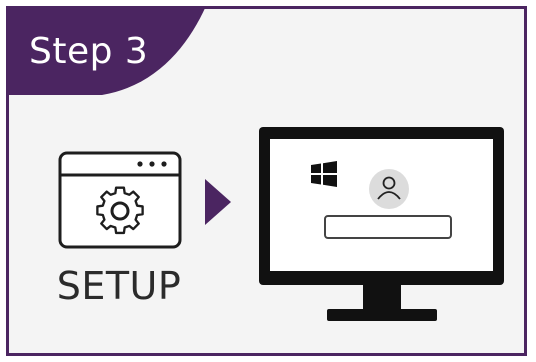 The image size is (536, 362). What do you see at coordinates (120, 200) in the screenshot?
I see `setup-window-icon` at bounding box center [120, 200].